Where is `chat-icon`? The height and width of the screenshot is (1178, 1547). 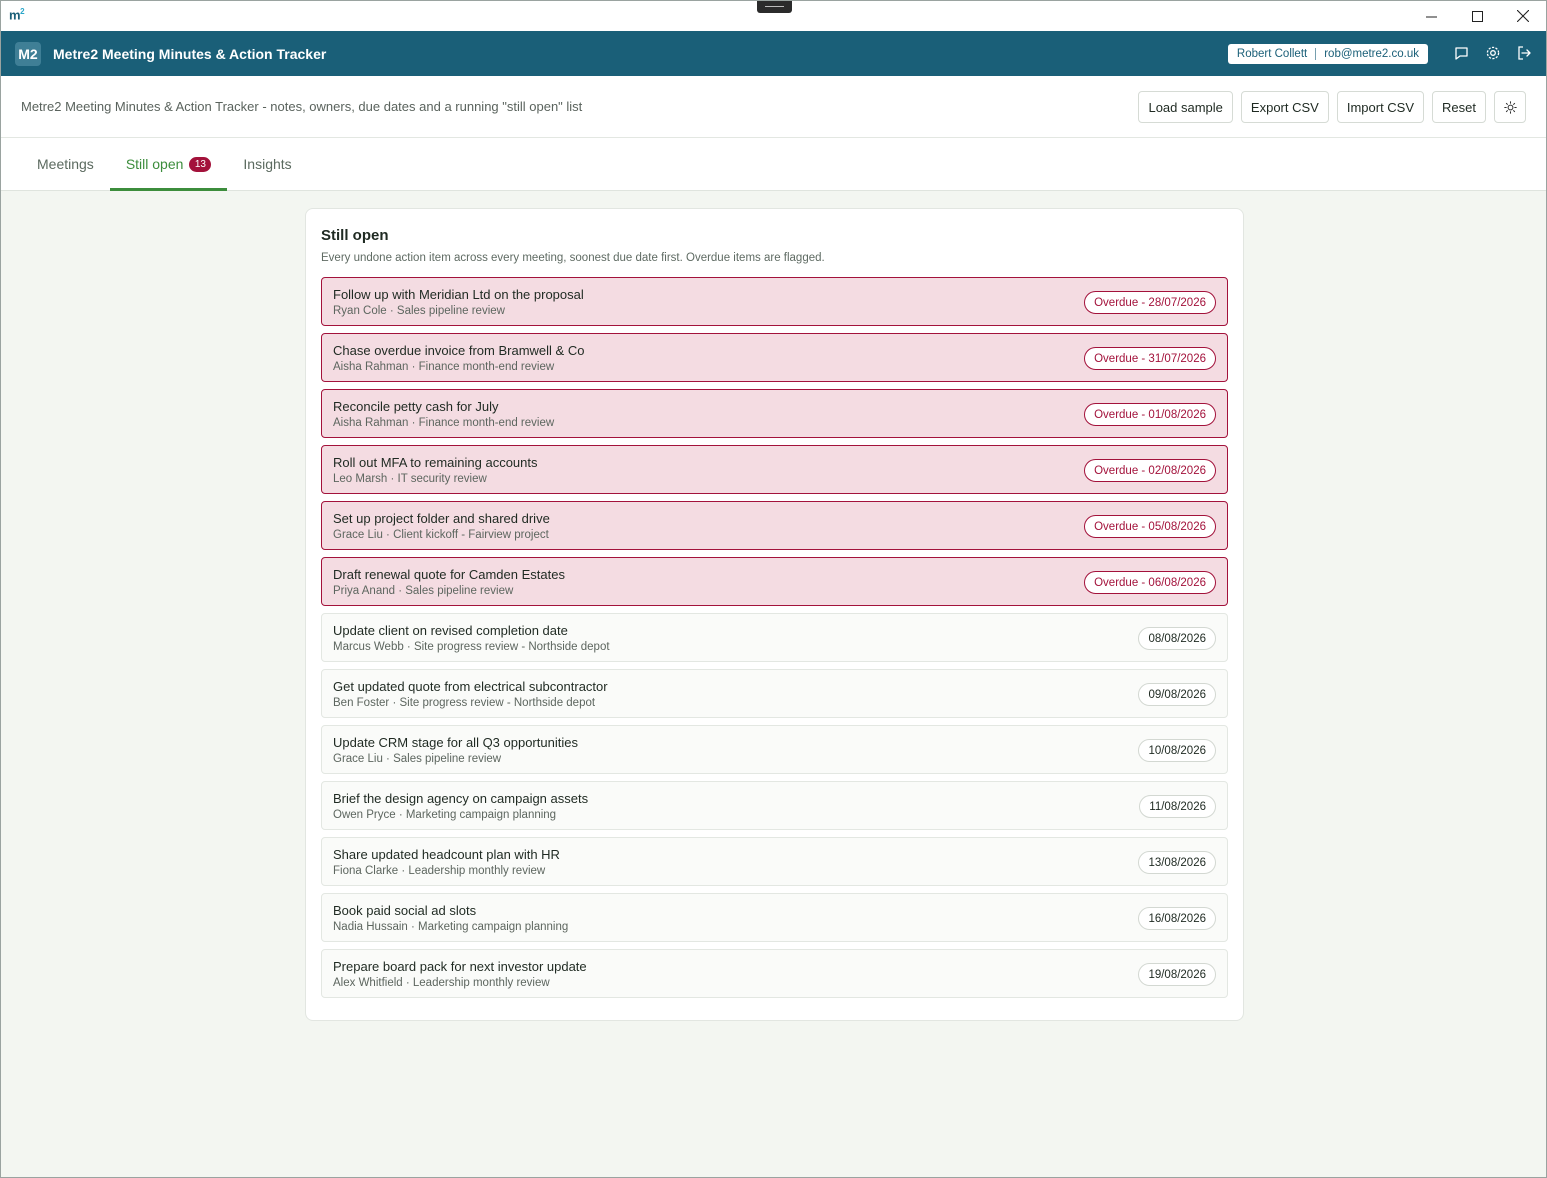
chat-icon is located at coordinates (1461, 53).